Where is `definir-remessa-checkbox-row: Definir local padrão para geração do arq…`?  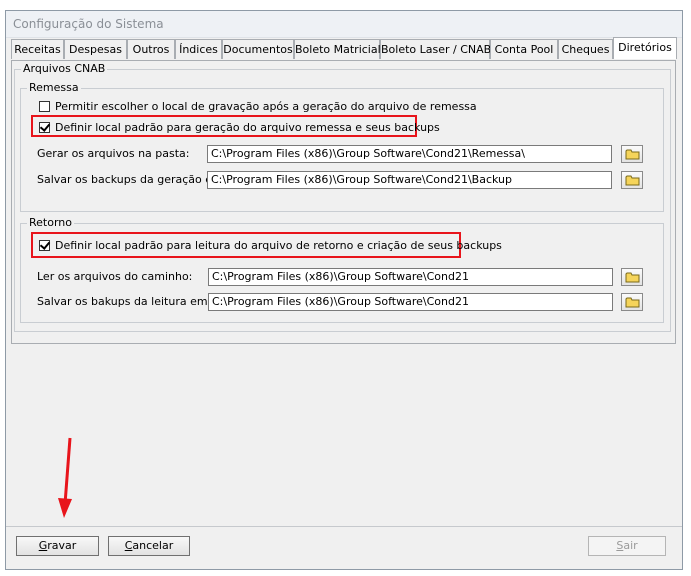 definir-remessa-checkbox-row: Definir local padrão para geração do arq… is located at coordinates (239, 127).